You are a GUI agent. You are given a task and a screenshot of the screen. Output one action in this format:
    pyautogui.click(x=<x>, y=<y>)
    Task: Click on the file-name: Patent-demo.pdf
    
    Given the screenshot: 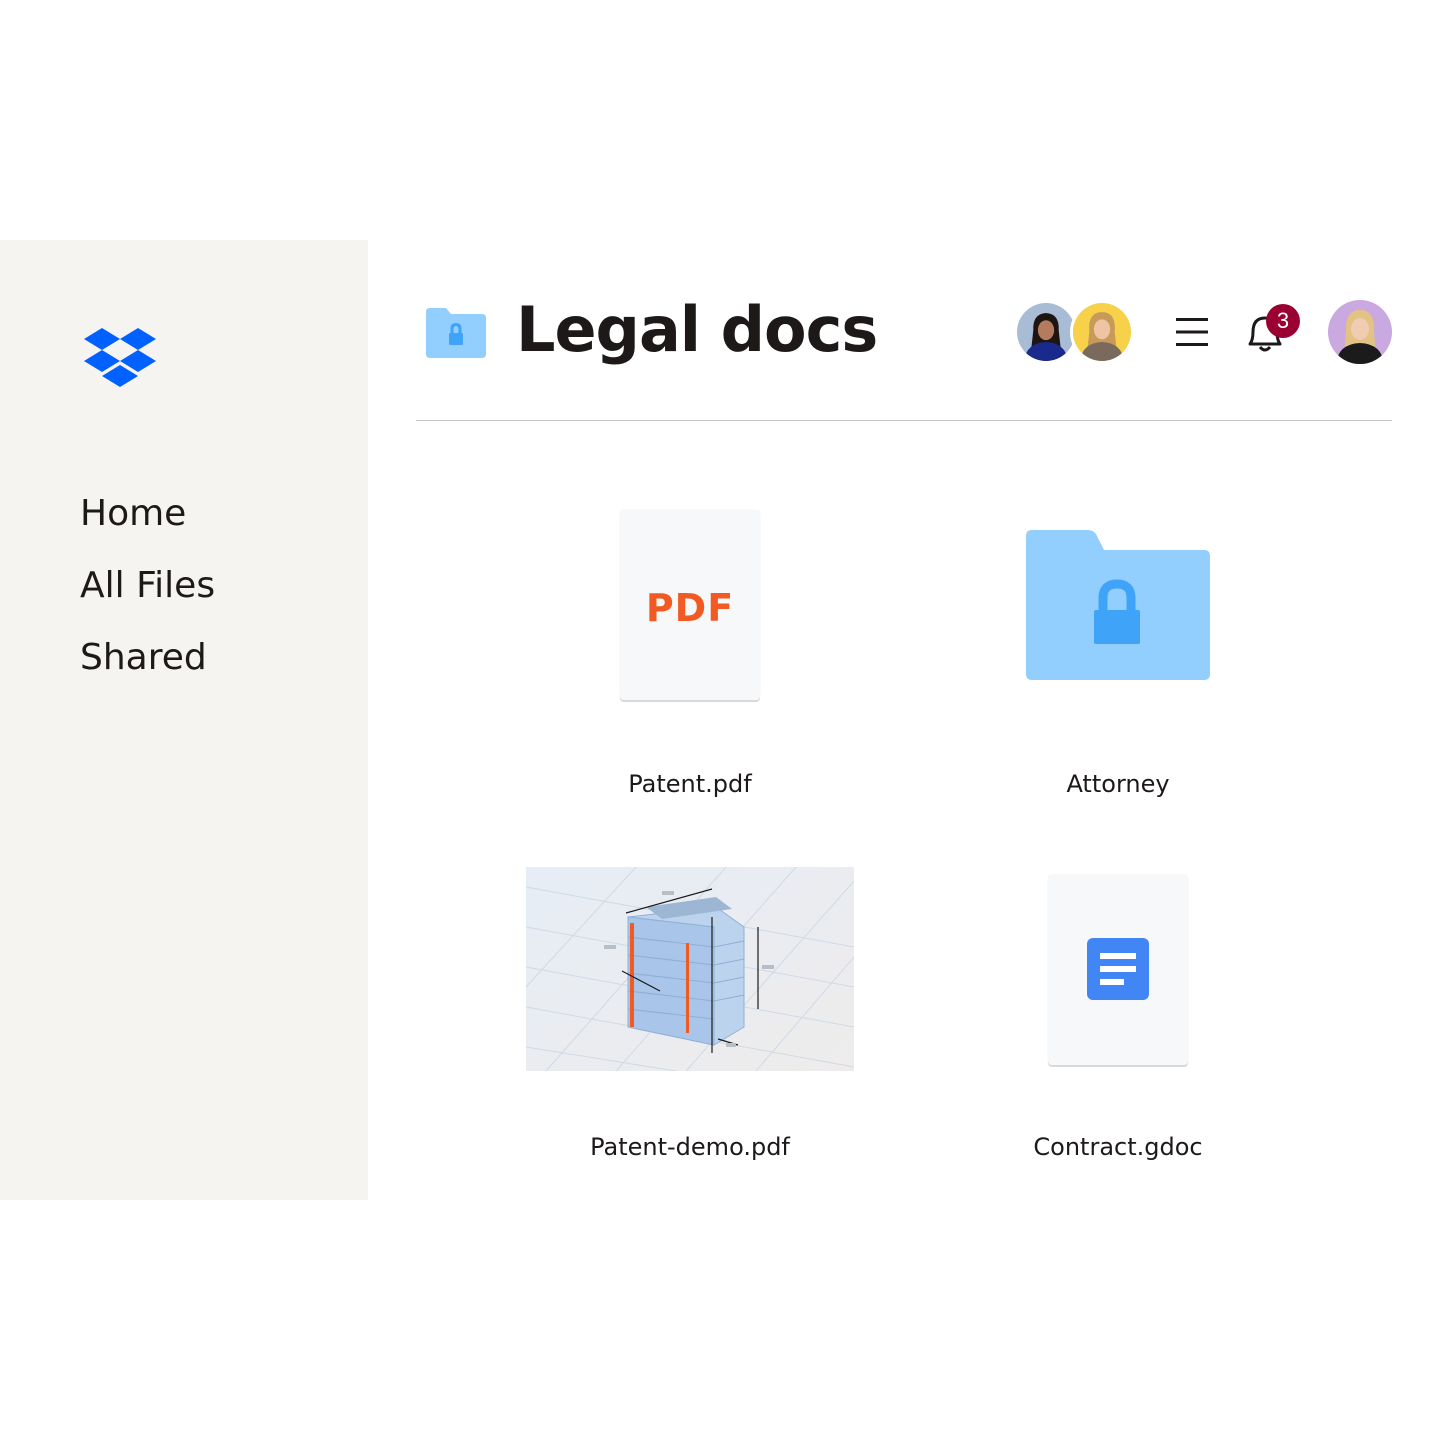 What is the action you would take?
    pyautogui.click(x=690, y=1147)
    